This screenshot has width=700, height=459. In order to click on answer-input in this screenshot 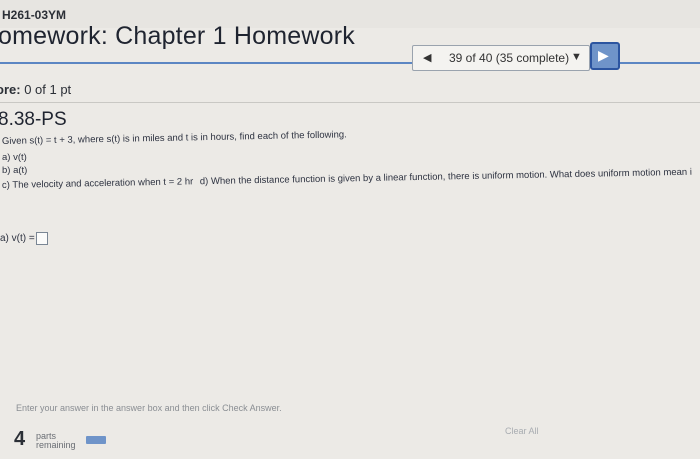, I will do `click(41, 238)`.